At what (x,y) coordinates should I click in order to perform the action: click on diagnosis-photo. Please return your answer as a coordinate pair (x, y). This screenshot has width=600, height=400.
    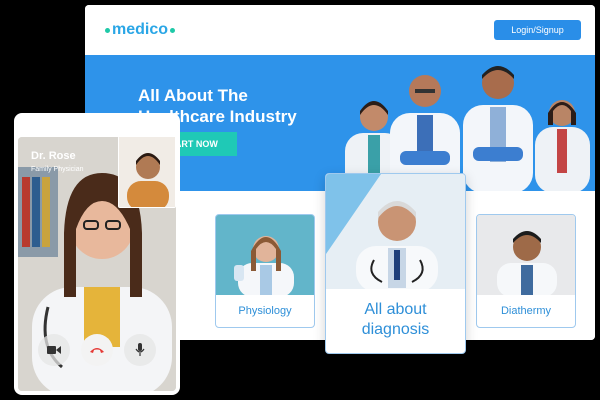
    Looking at the image, I should click on (395, 231).